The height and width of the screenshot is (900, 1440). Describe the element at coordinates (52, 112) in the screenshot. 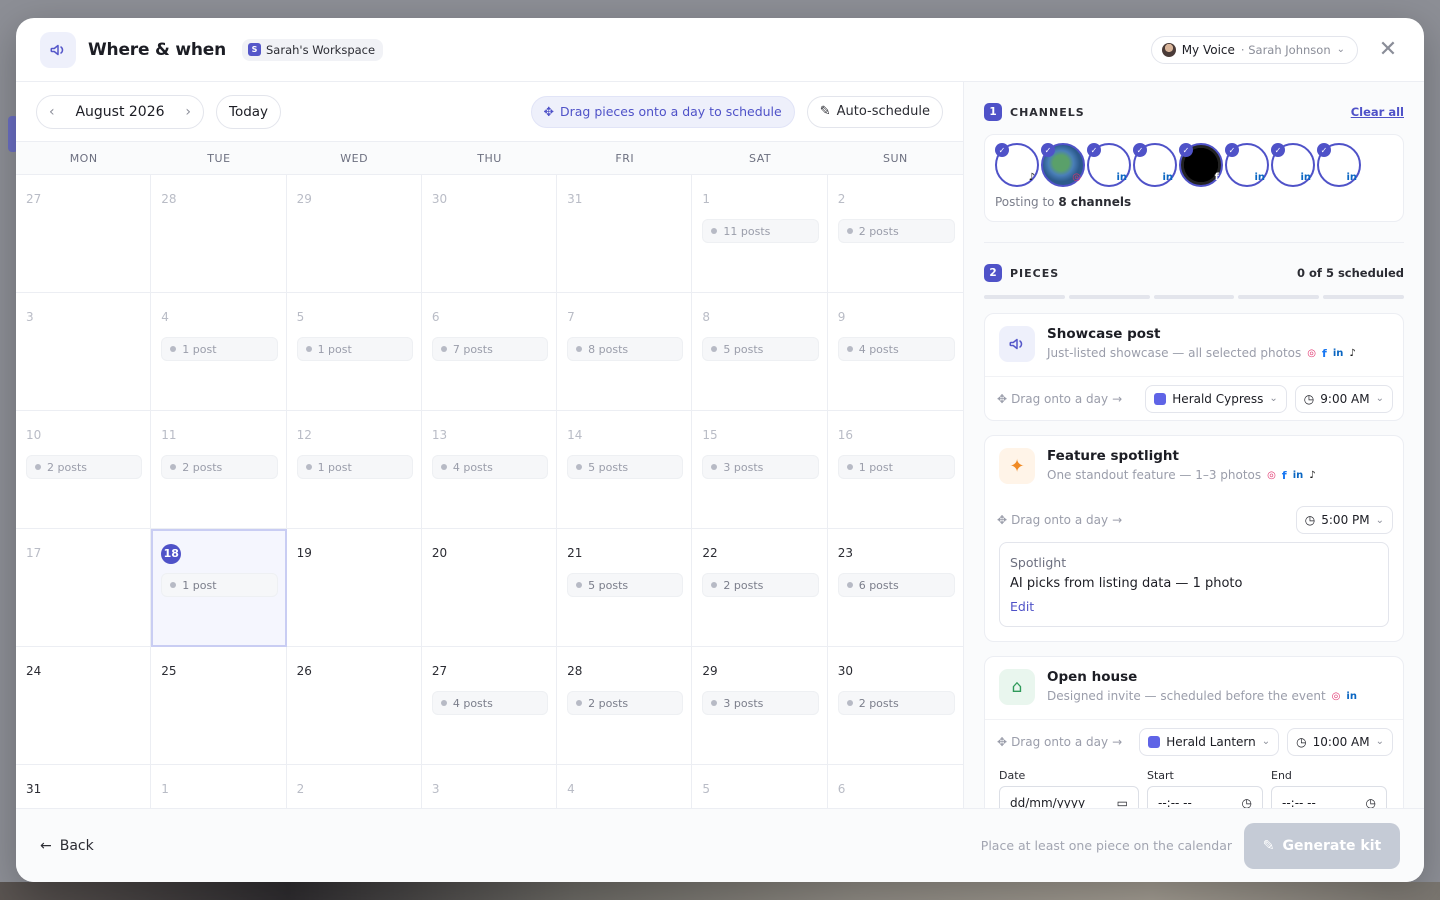

I see `chevron-left-icon: ‹` at that location.